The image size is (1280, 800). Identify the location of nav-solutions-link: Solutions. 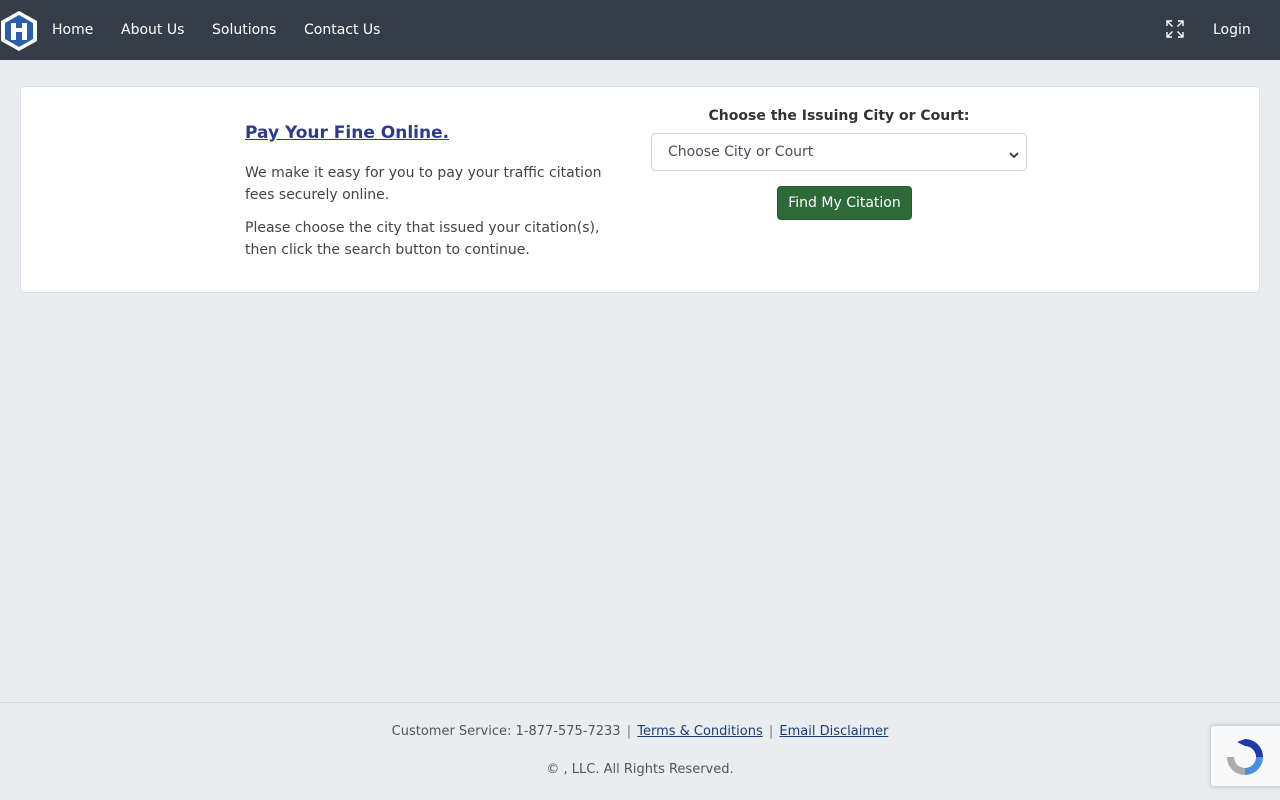
(244, 30).